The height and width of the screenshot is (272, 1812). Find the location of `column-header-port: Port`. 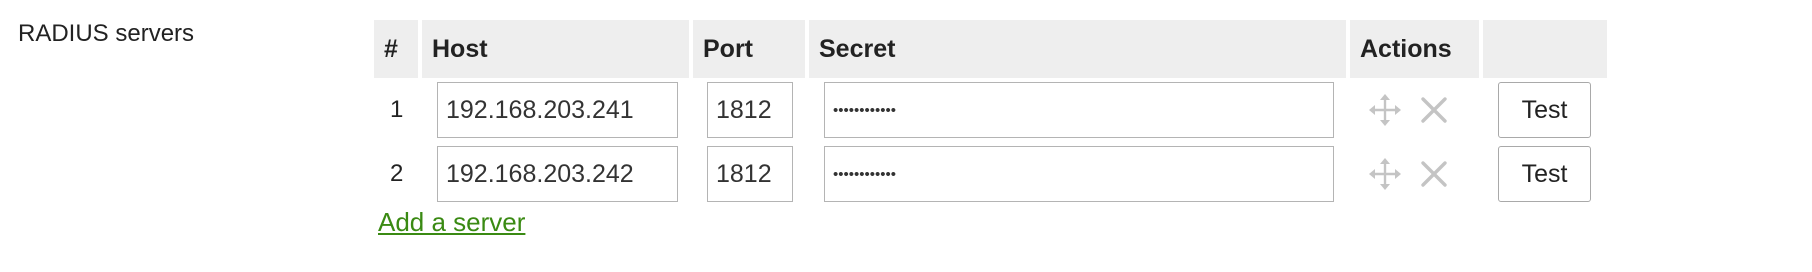

column-header-port: Port is located at coordinates (749, 49).